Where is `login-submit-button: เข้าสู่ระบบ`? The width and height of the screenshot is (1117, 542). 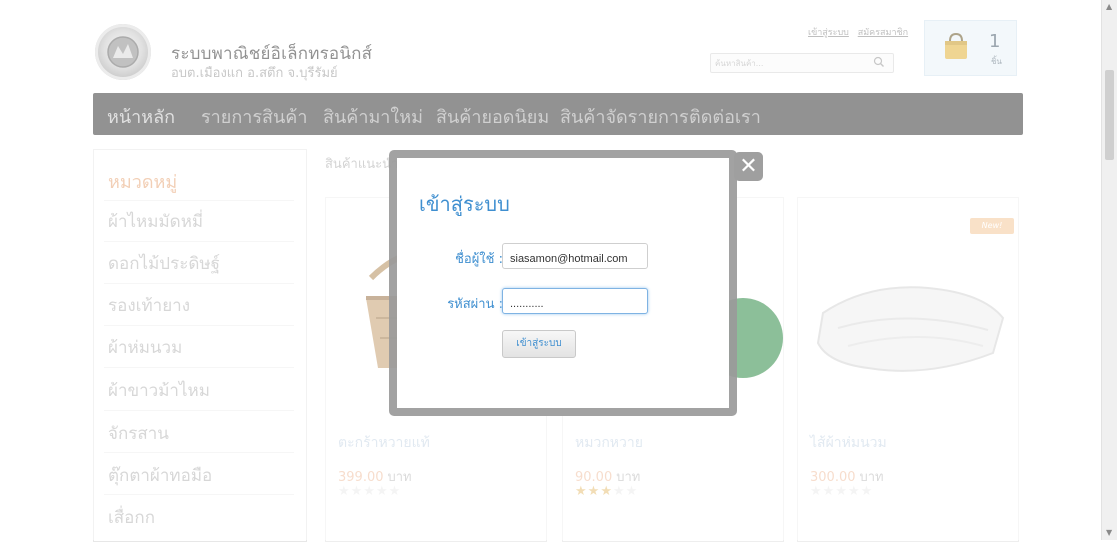 login-submit-button: เข้าสู่ระบบ is located at coordinates (539, 344).